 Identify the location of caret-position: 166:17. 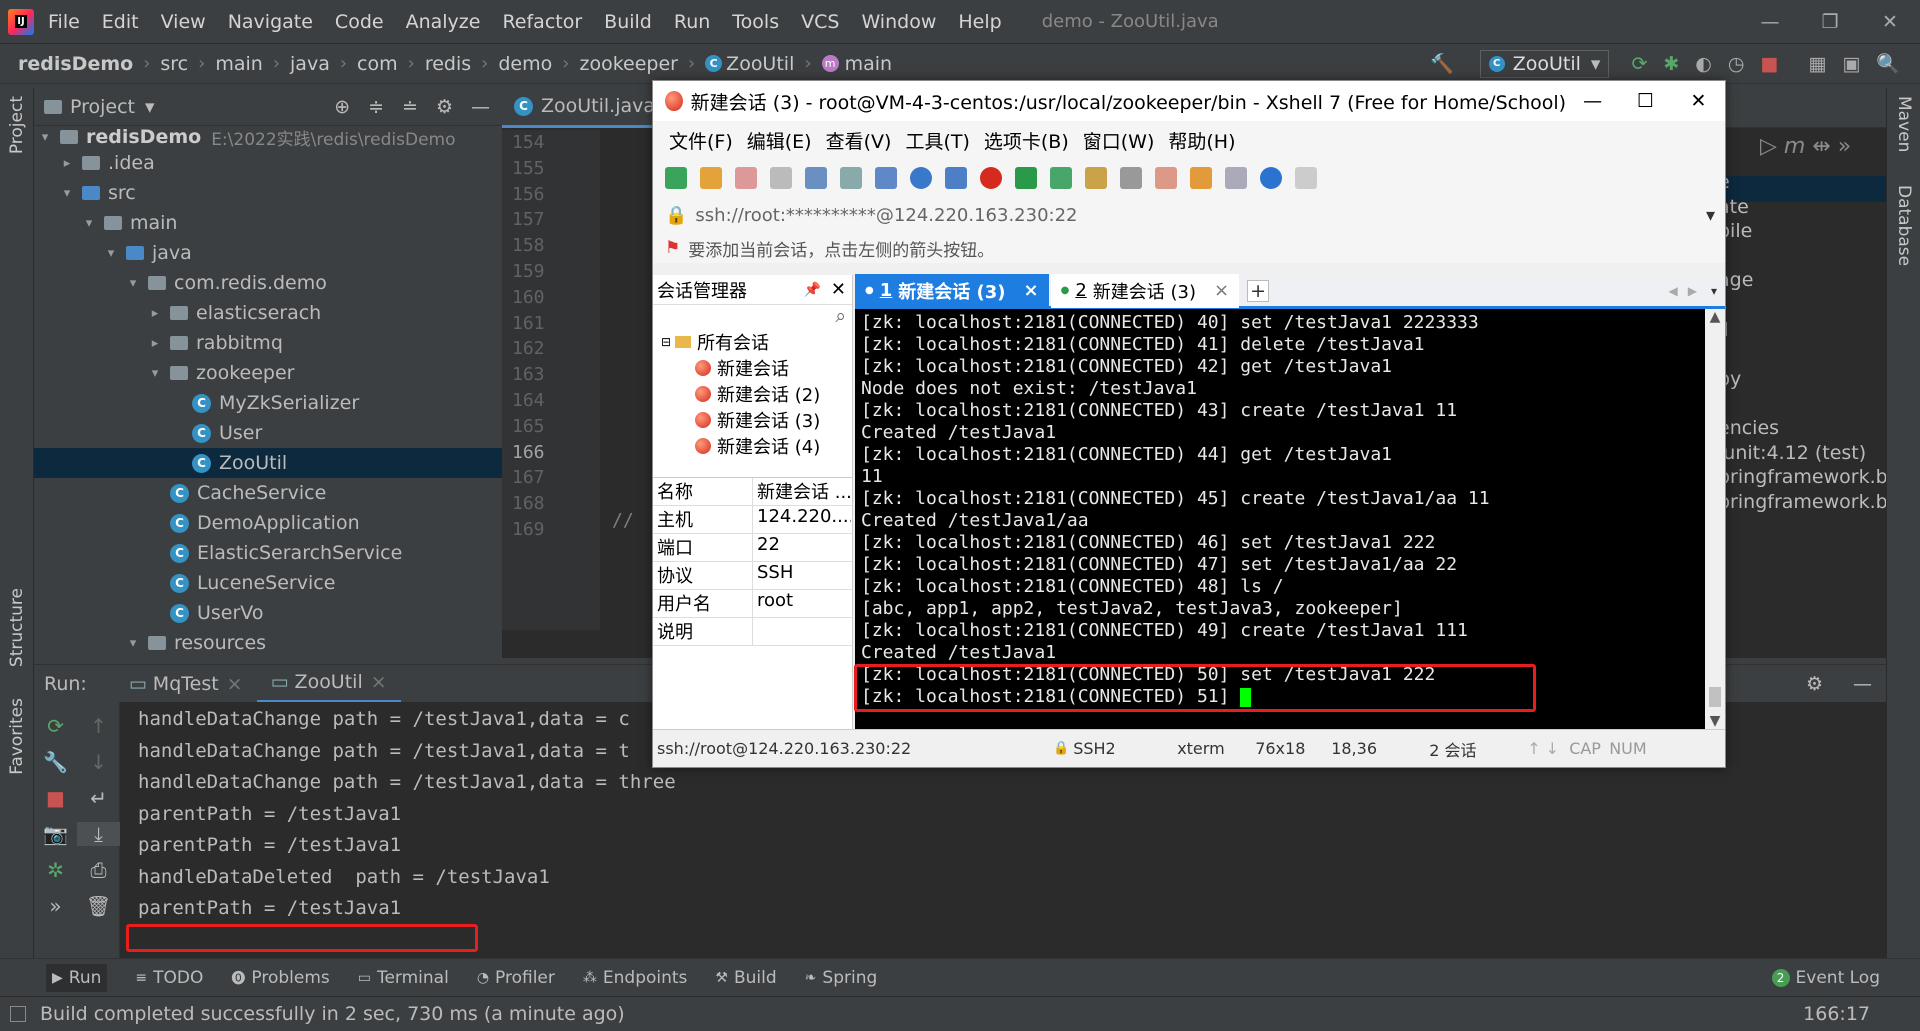
(1836, 1014).